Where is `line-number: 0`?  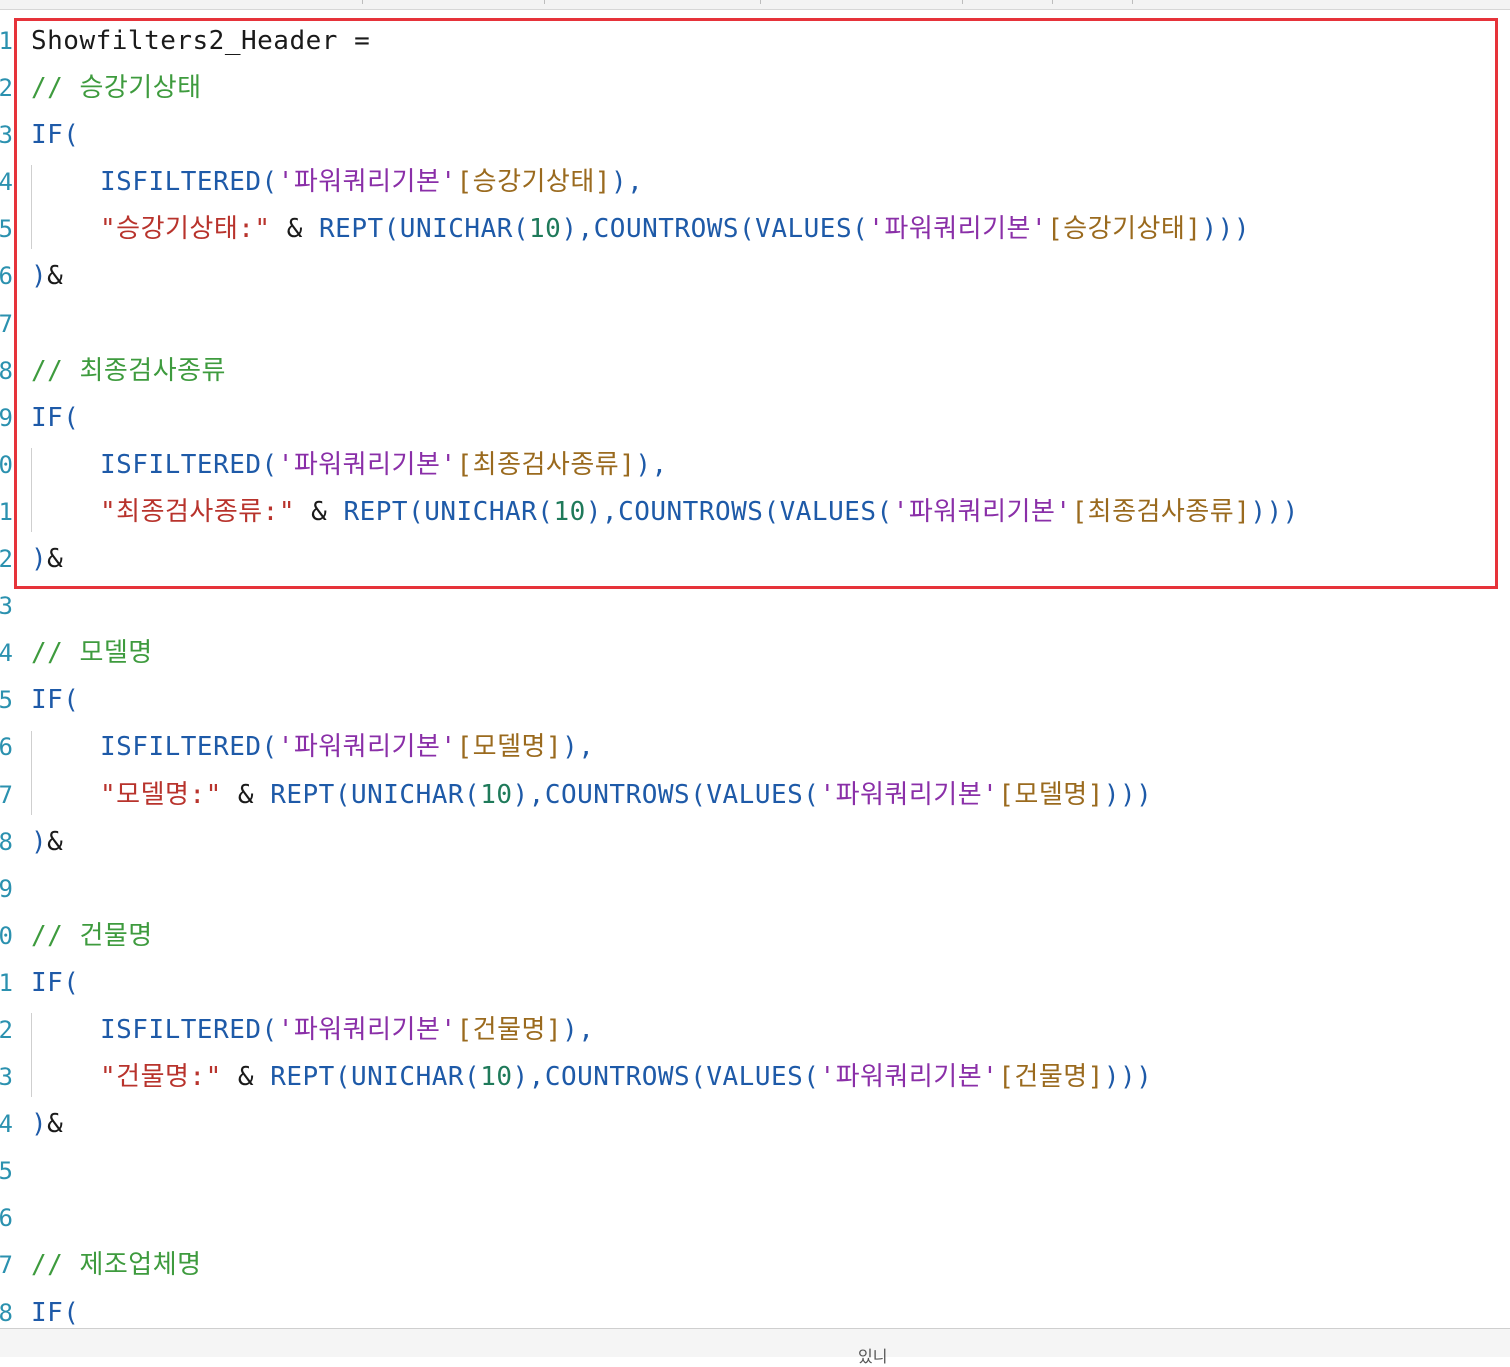
line-number: 0 is located at coordinates (6, 464).